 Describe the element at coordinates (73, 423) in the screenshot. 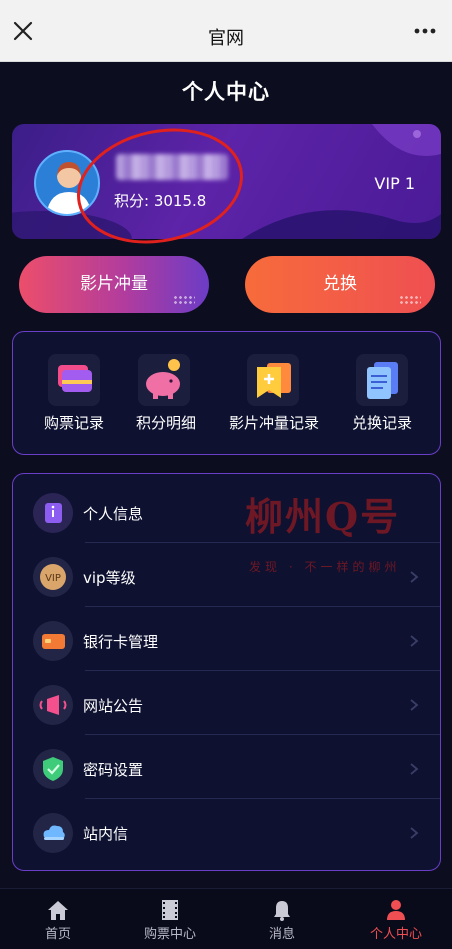

I see `quick-link-label: 购票记录` at that location.